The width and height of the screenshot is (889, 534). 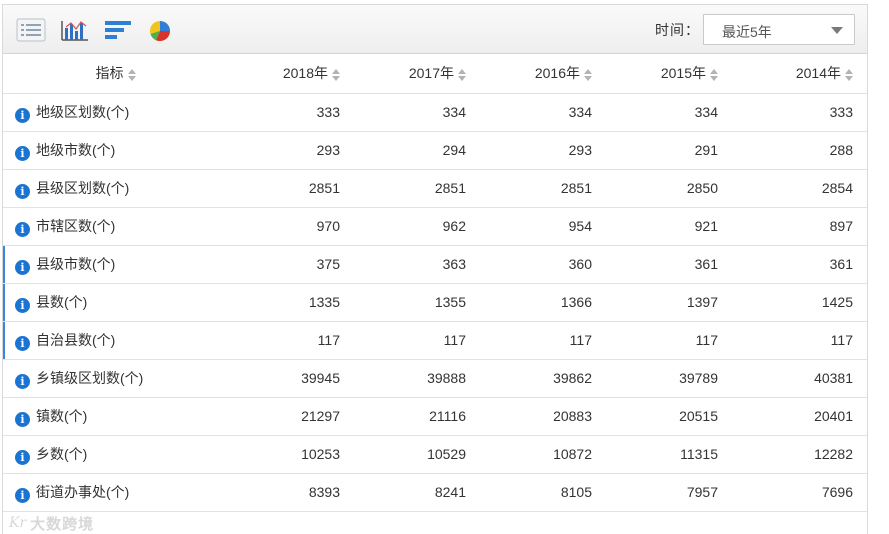 I want to click on column-header-label: 2018年, so click(x=305, y=73).